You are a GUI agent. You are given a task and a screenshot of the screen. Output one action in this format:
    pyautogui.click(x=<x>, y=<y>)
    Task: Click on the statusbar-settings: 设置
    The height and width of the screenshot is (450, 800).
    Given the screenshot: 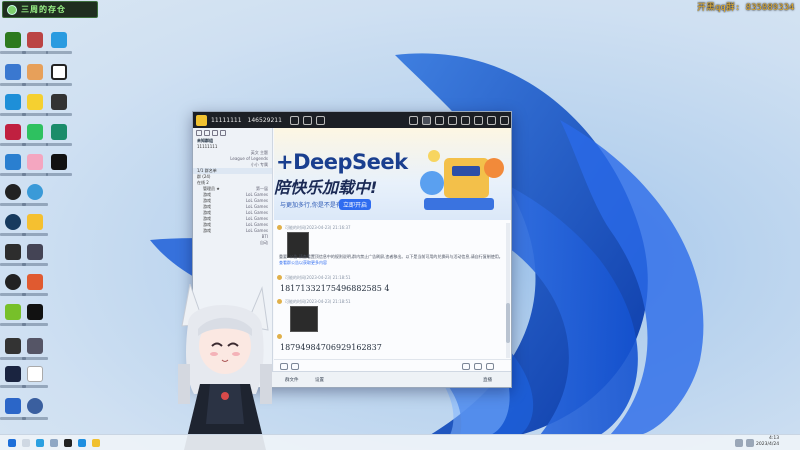 What is the action you would take?
    pyautogui.click(x=319, y=380)
    